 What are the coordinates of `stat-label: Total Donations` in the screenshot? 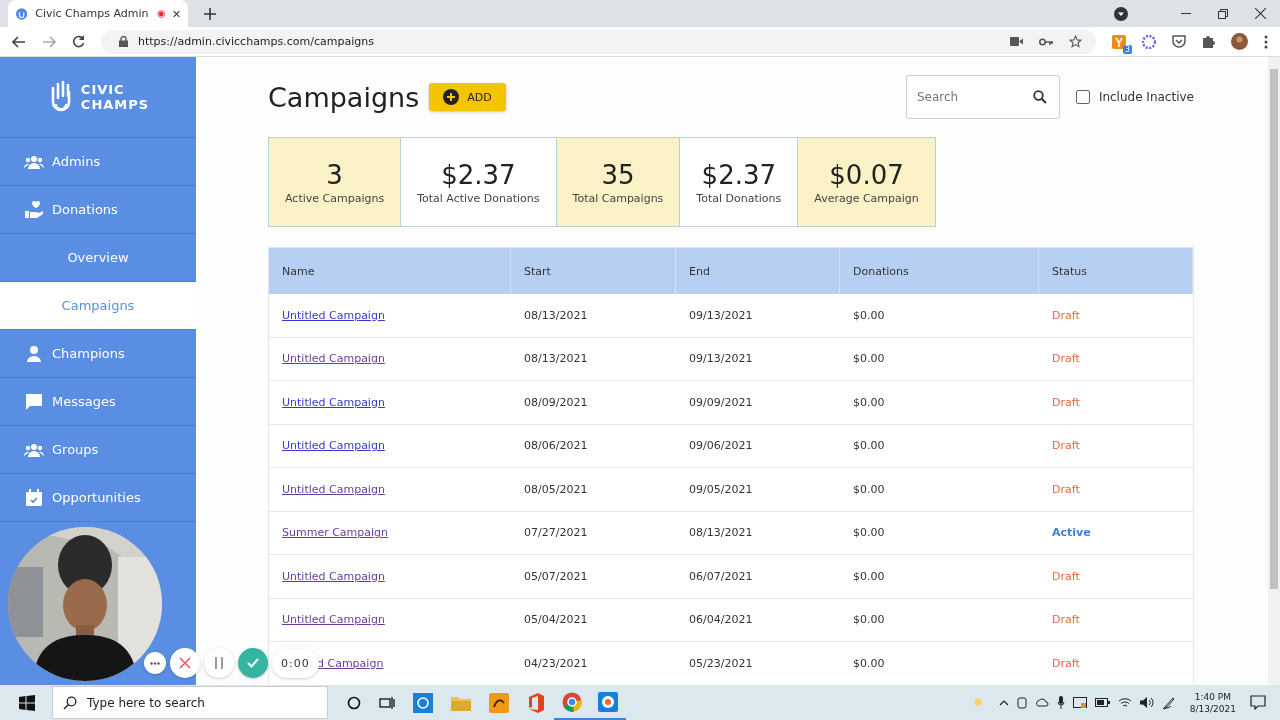 It's located at (739, 198).